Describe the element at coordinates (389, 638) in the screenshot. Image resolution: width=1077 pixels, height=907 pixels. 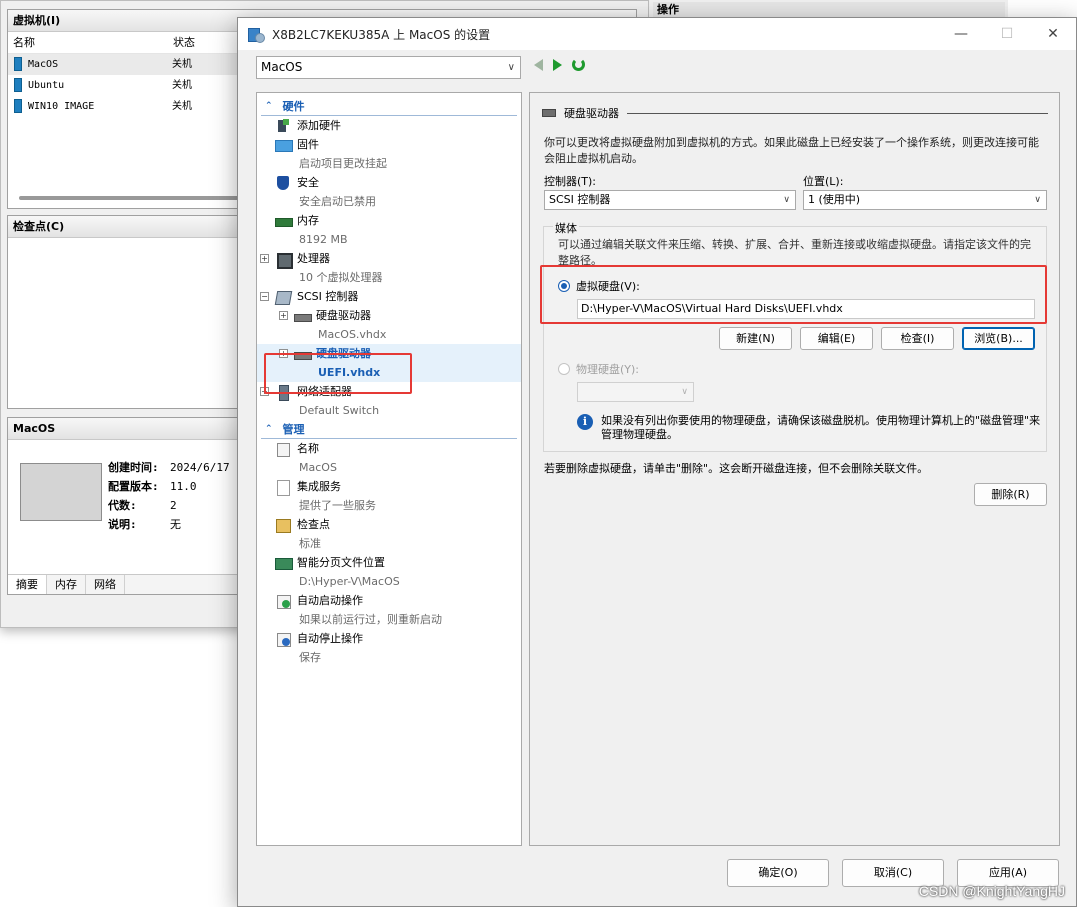
I see `tree-item-auto-stop: 自动停止操作` at that location.